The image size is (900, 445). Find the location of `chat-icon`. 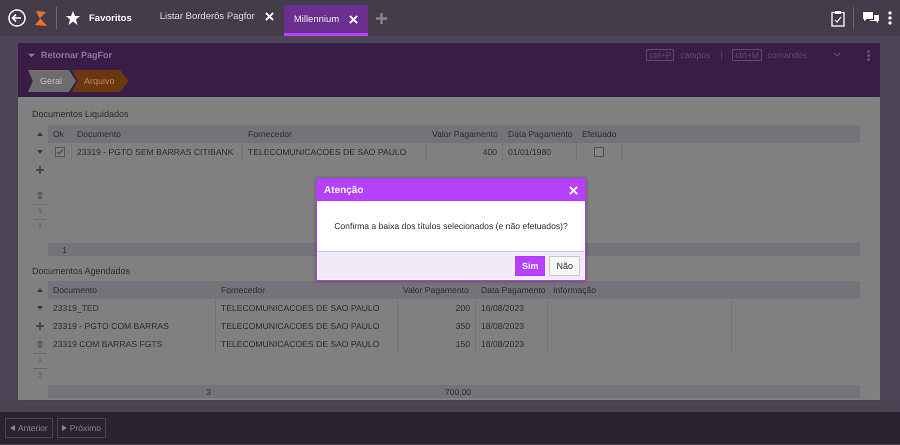

chat-icon is located at coordinates (871, 18).